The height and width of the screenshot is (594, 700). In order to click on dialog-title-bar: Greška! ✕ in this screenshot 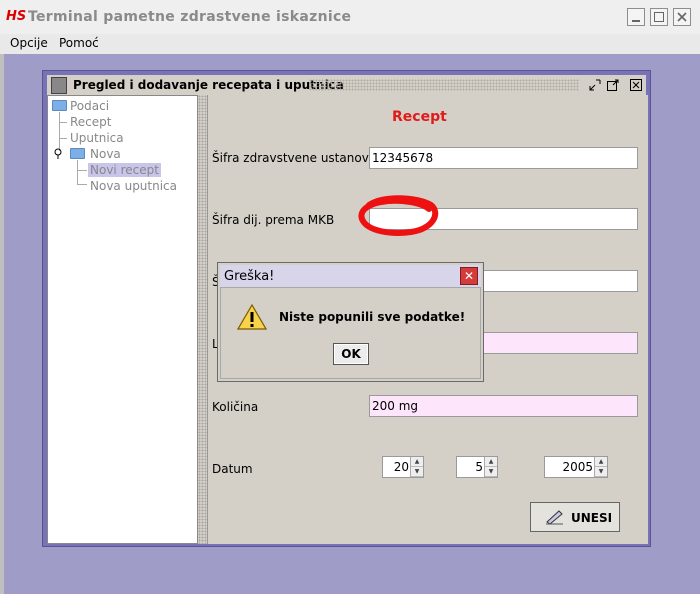, I will do `click(350, 276)`.